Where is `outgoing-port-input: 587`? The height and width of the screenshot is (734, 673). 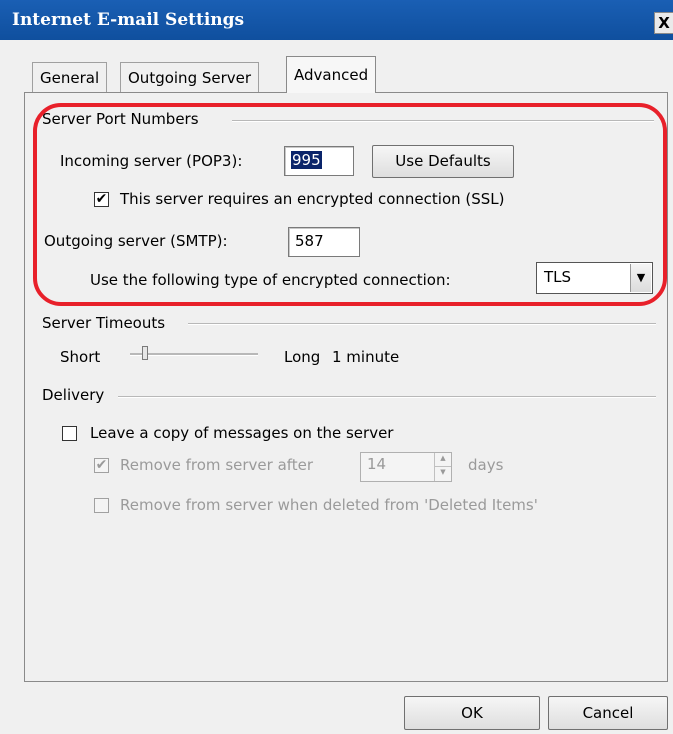 outgoing-port-input: 587 is located at coordinates (324, 242).